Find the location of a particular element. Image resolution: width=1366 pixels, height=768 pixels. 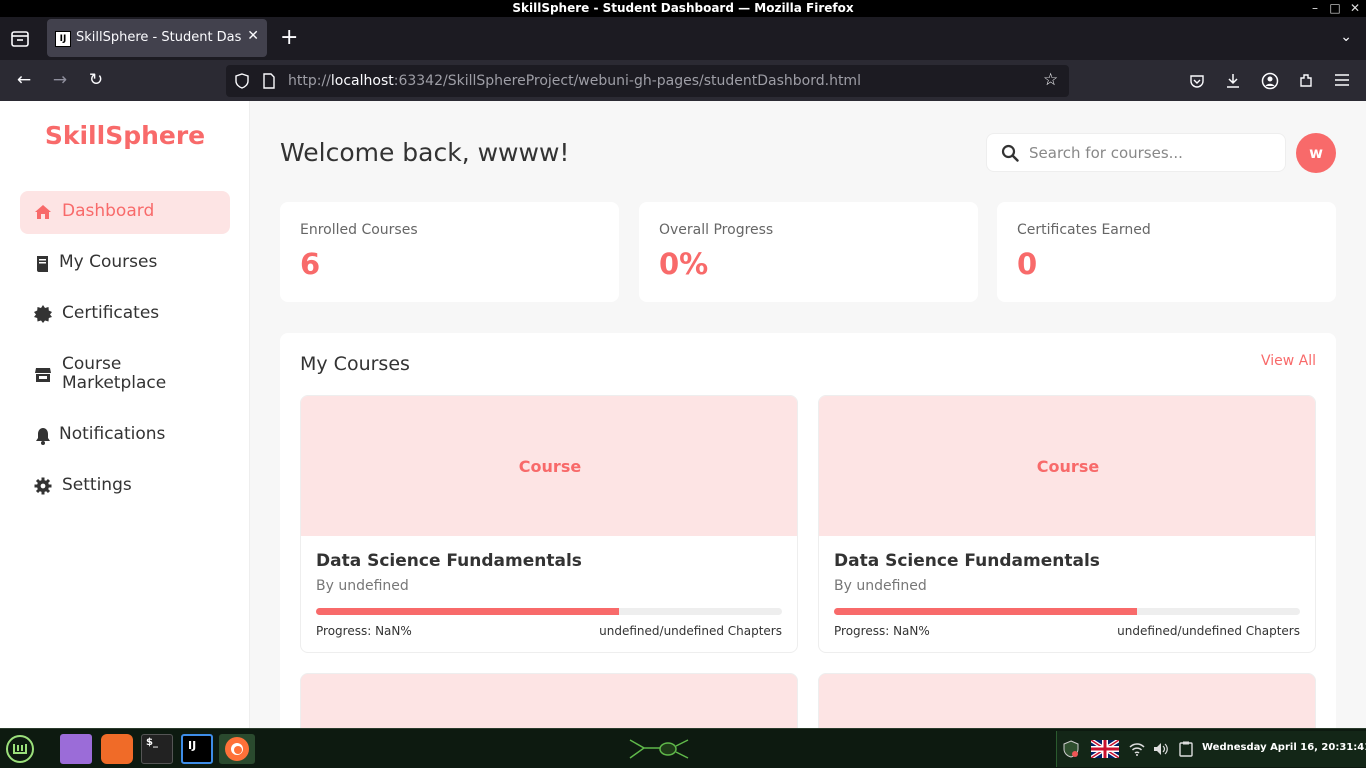

sidebar-item-course-marketplace: Course Marketplace is located at coordinates (125, 375).